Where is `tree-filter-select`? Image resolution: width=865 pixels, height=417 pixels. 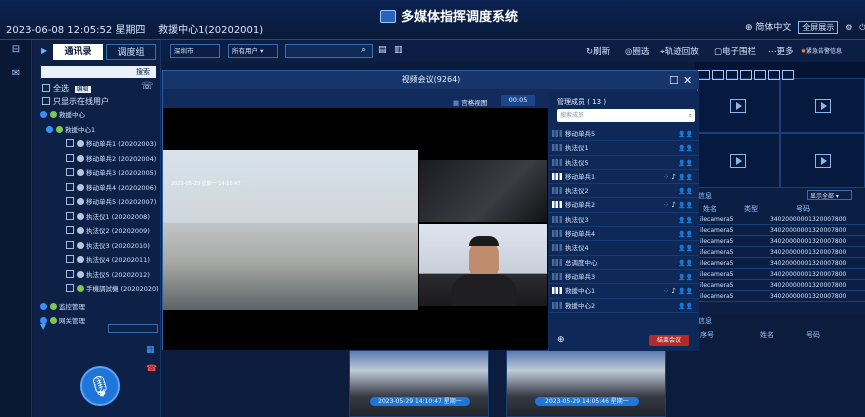
tree-filter-select is located at coordinates (133, 328).